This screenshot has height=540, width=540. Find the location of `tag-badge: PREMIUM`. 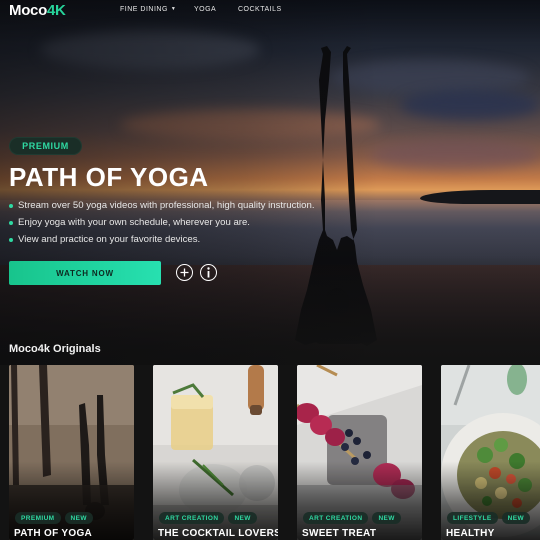

tag-badge: PREMIUM is located at coordinates (38, 518).